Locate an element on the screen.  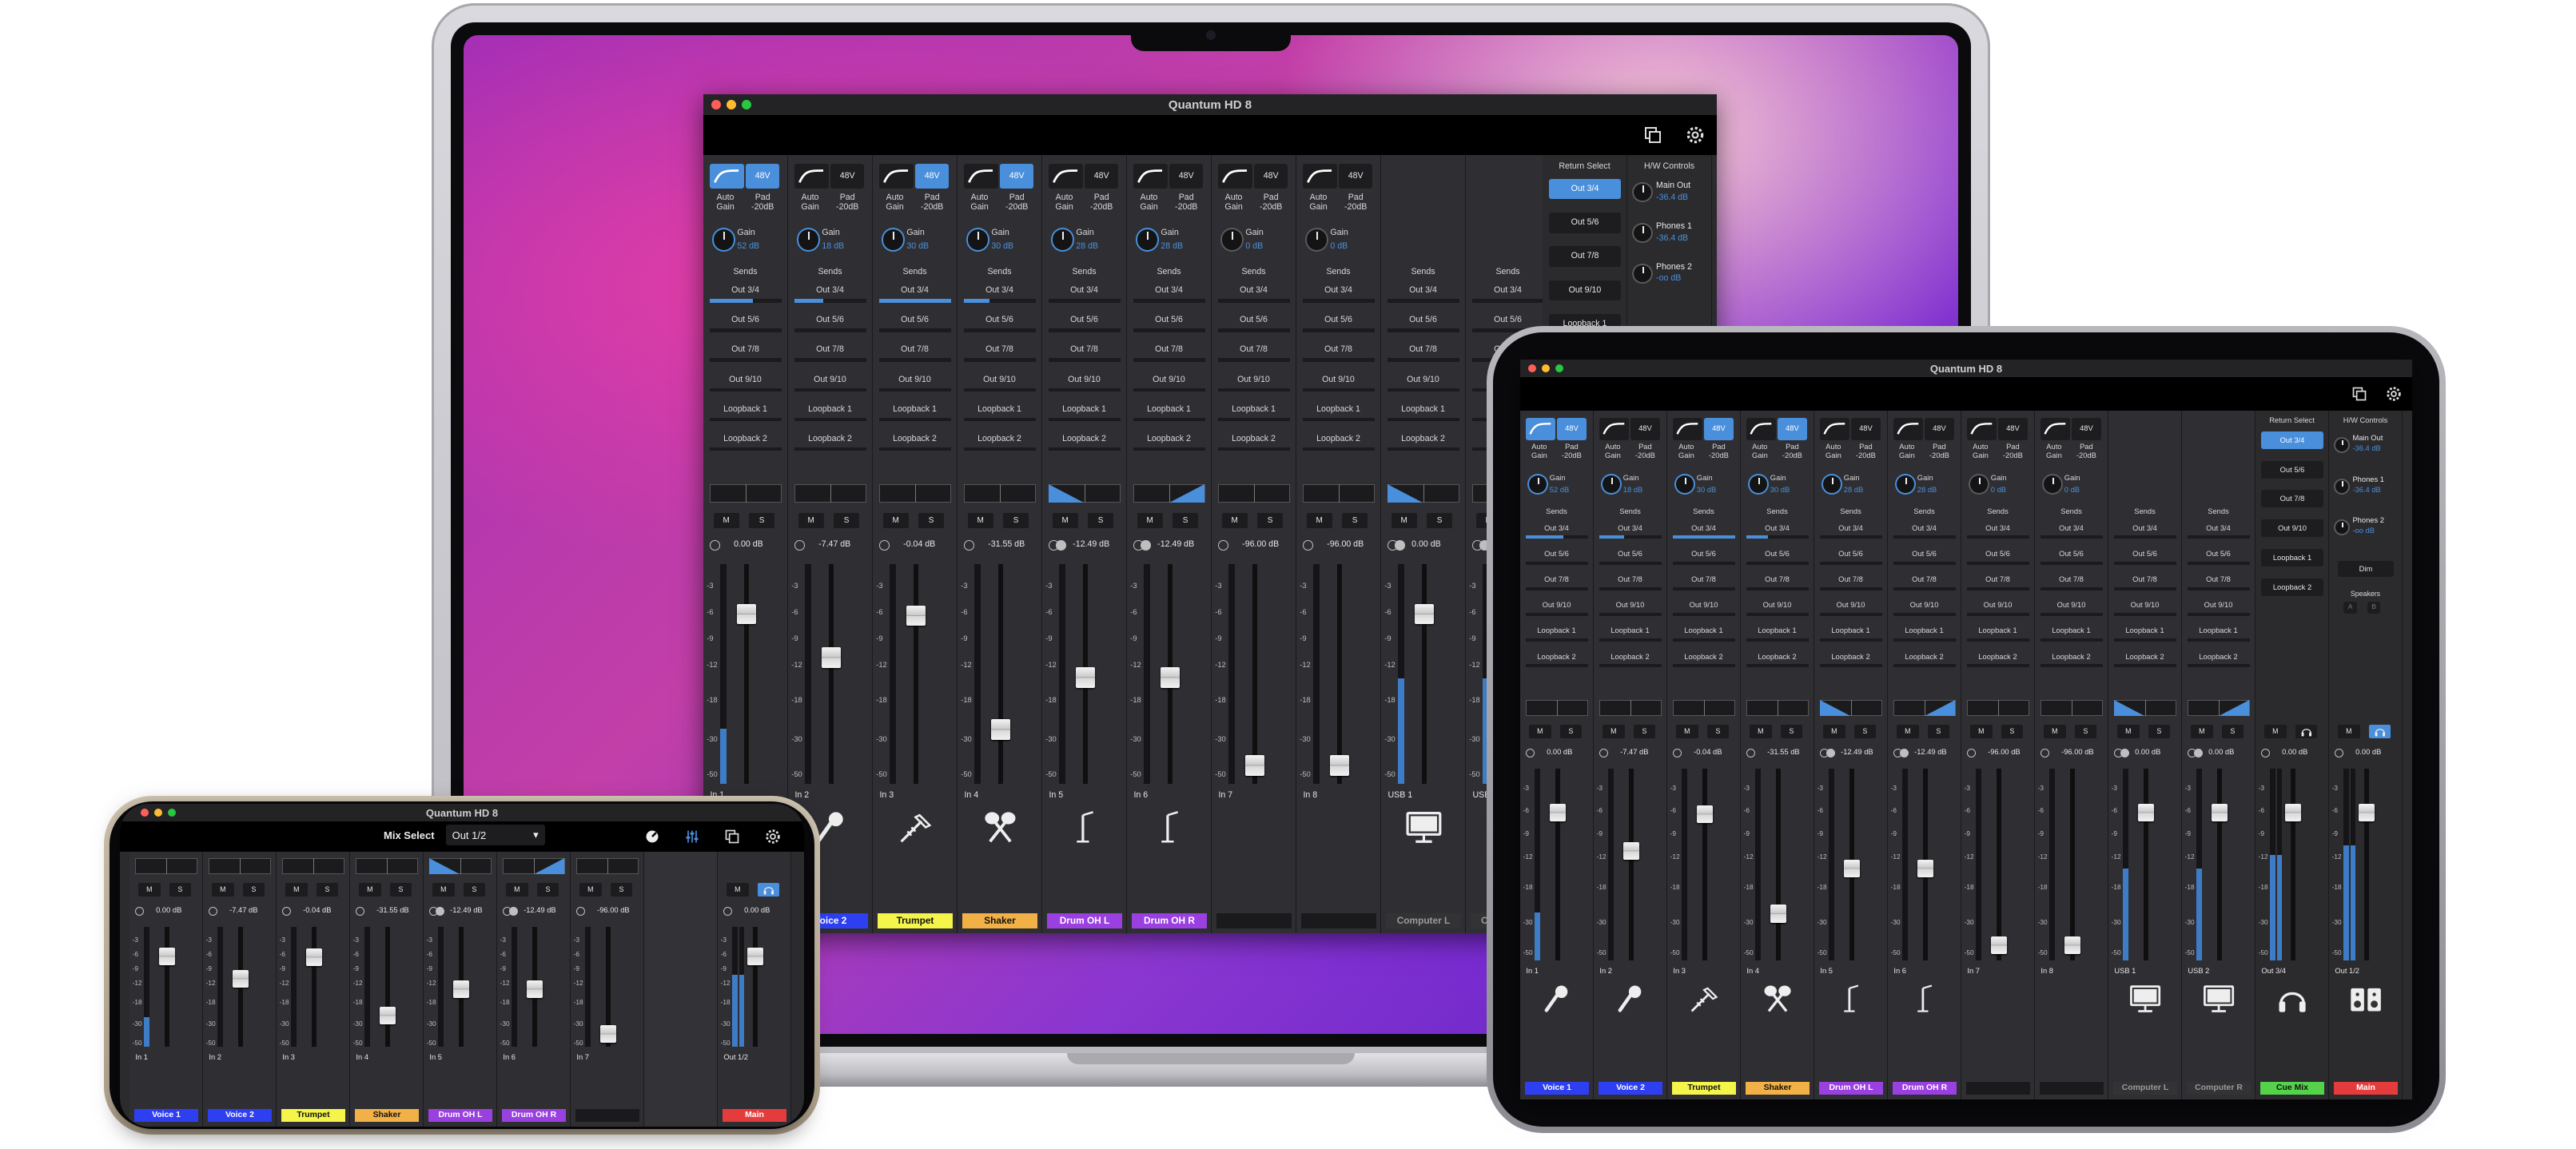
channel-name-label: Computer L is located at coordinates (1423, 920).